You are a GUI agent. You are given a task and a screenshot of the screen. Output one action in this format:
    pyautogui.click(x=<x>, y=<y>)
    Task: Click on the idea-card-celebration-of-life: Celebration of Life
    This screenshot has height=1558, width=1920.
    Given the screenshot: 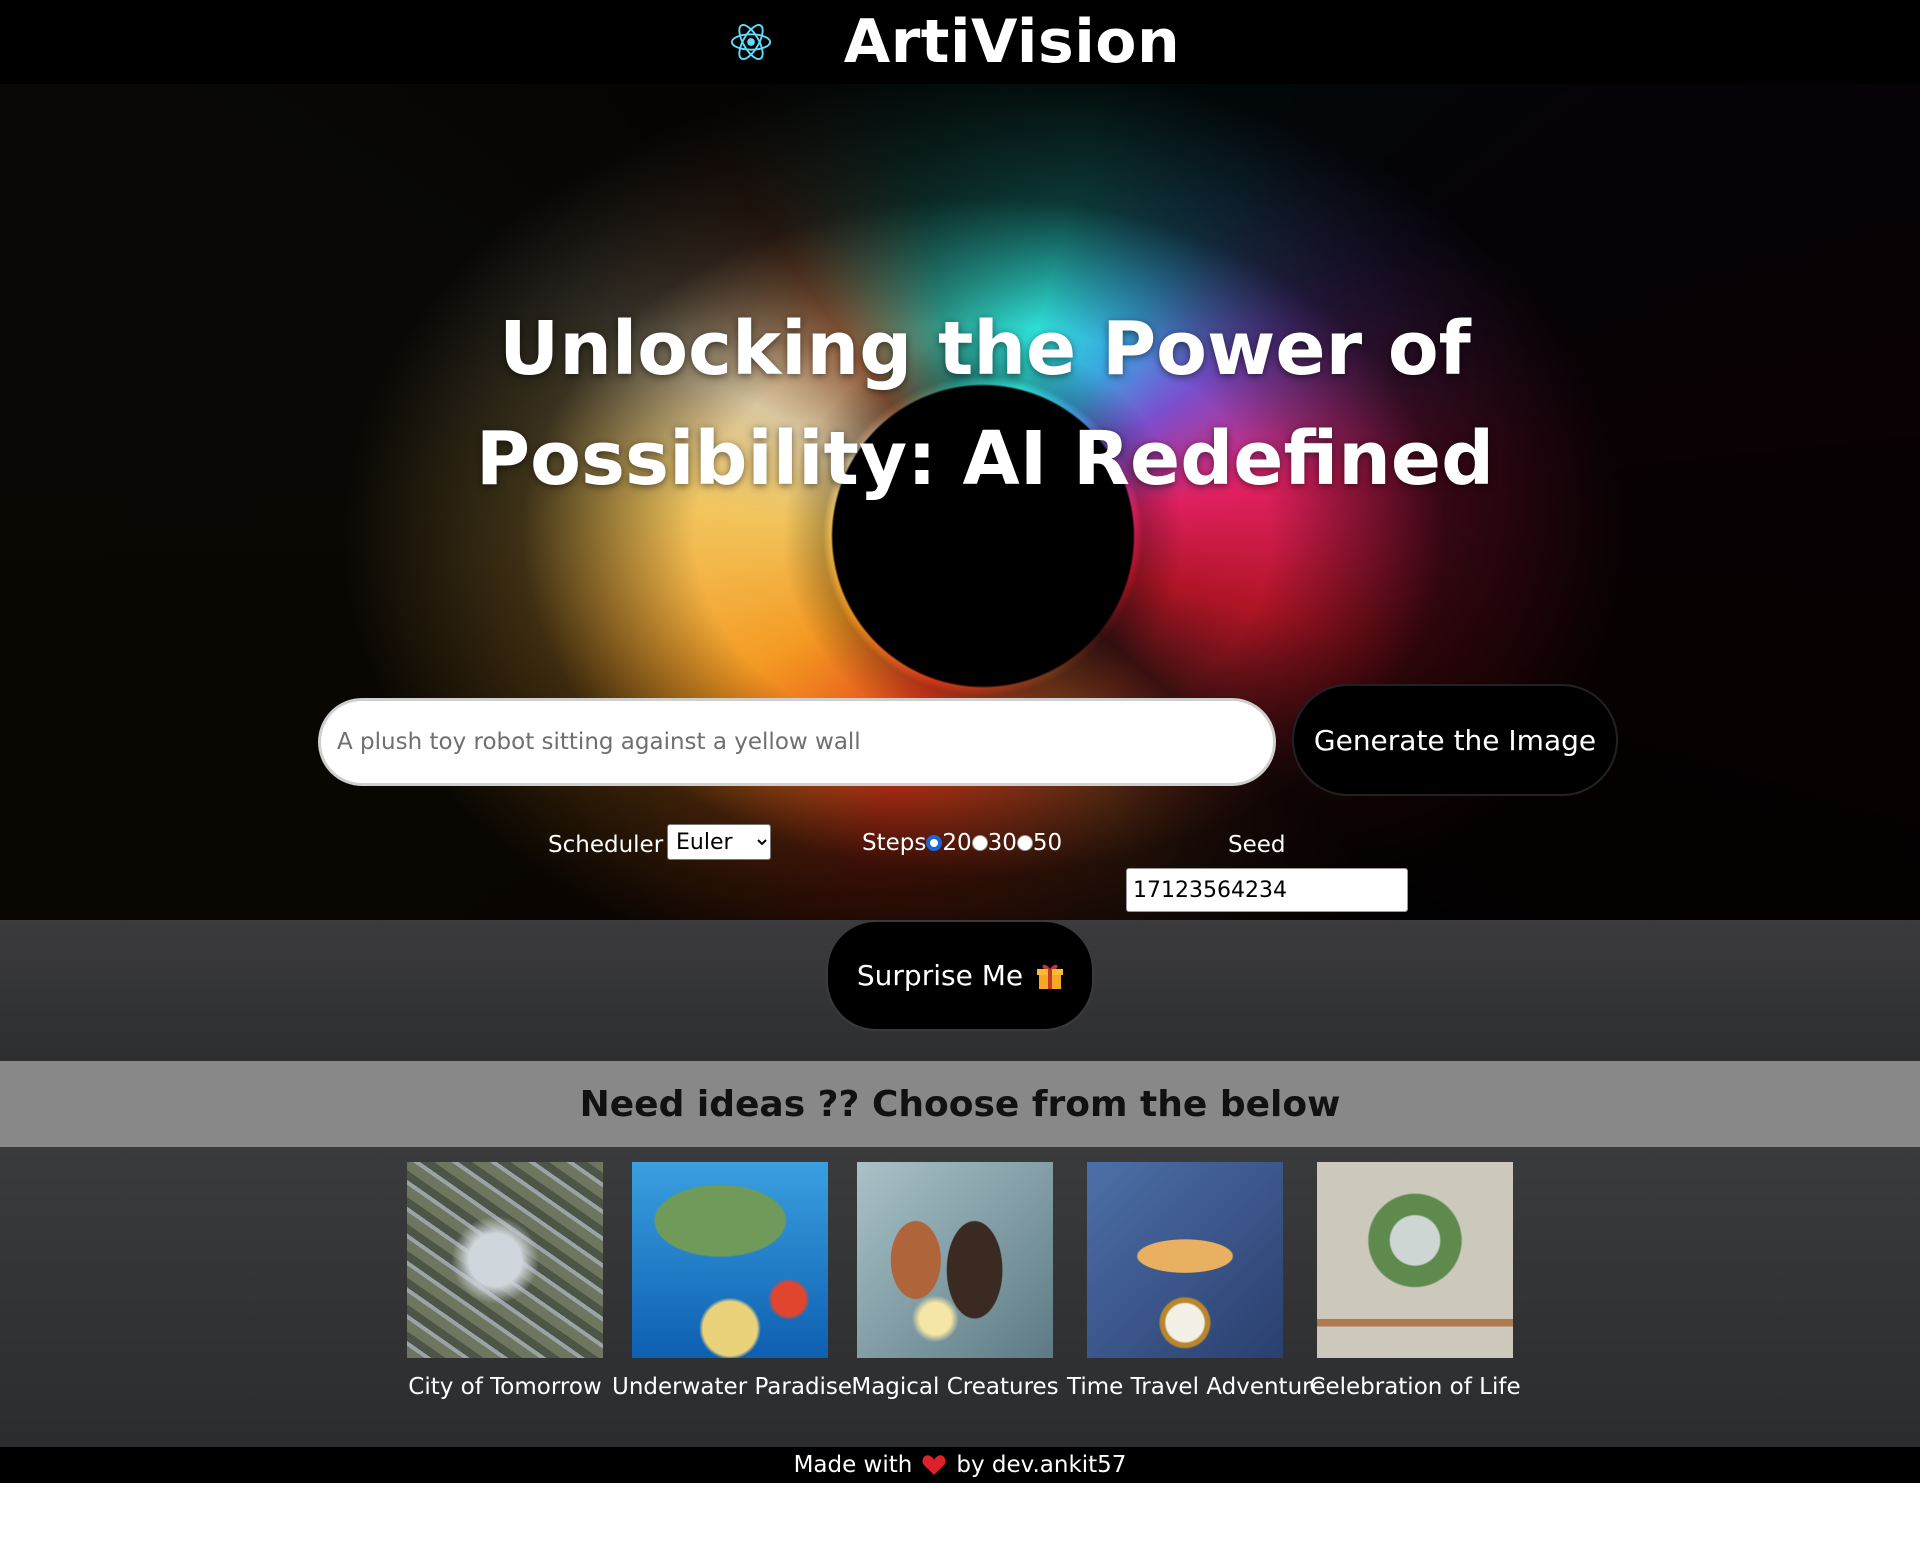 What is the action you would take?
    pyautogui.click(x=1415, y=1281)
    